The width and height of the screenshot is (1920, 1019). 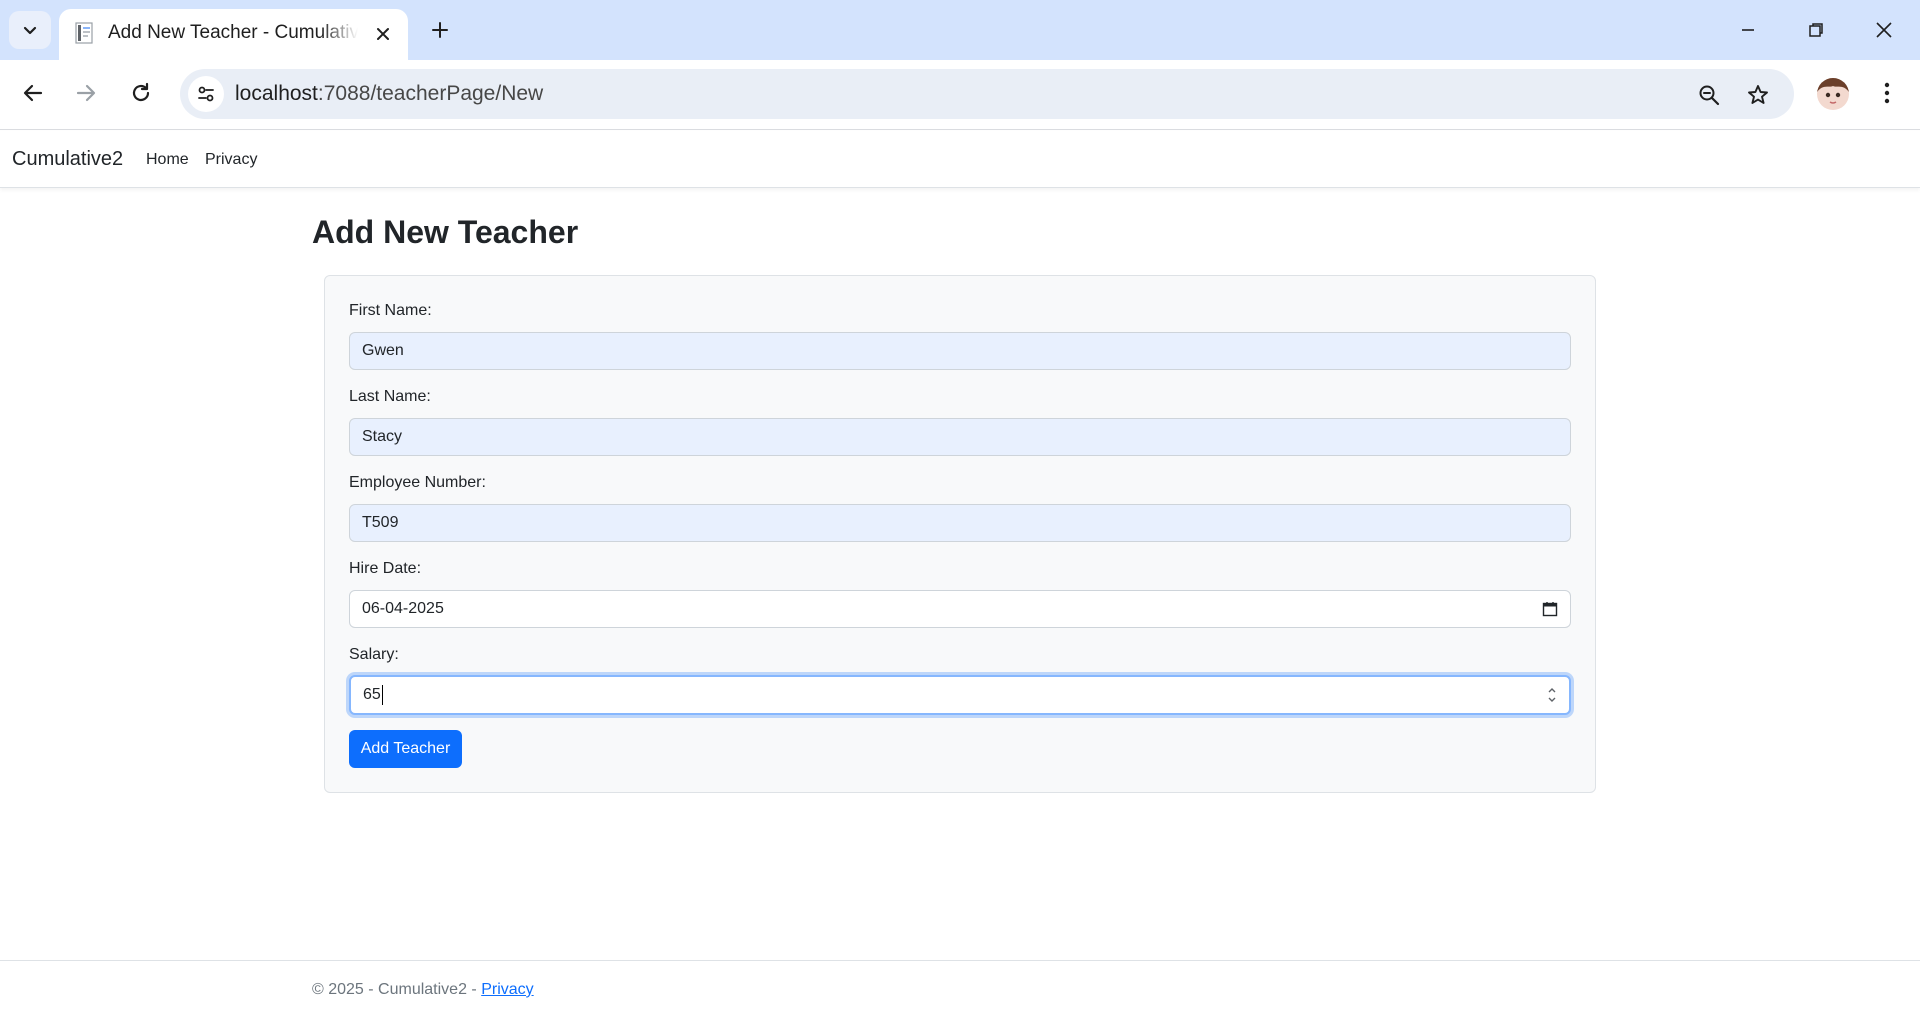 I want to click on reload-button, so click(x=141, y=93).